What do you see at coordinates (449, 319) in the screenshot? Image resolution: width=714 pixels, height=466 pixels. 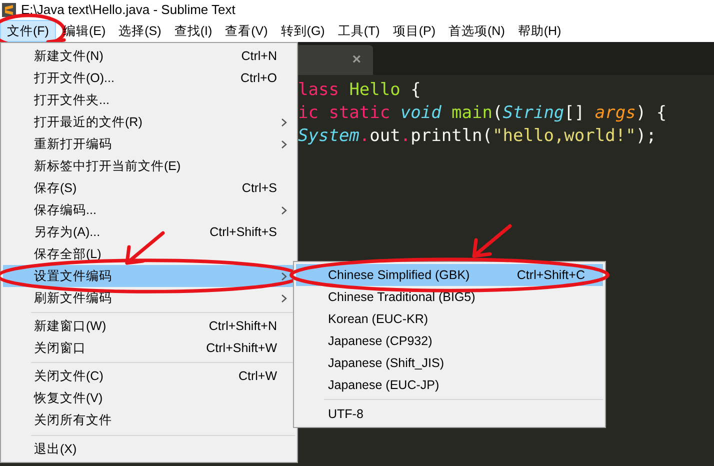 I see `menu-item: Korean (EUC-KR)` at bounding box center [449, 319].